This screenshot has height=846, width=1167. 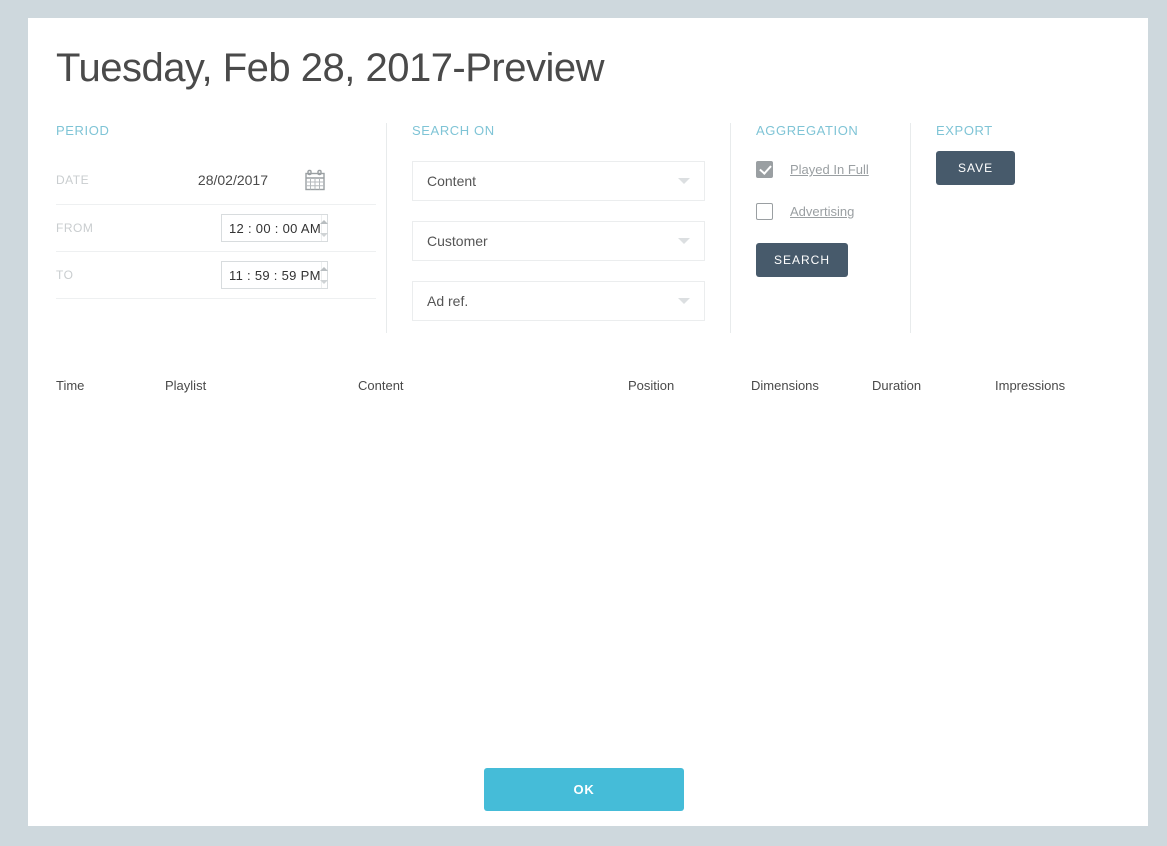 I want to click on column-header-dimensions: Dimensions, so click(x=785, y=385).